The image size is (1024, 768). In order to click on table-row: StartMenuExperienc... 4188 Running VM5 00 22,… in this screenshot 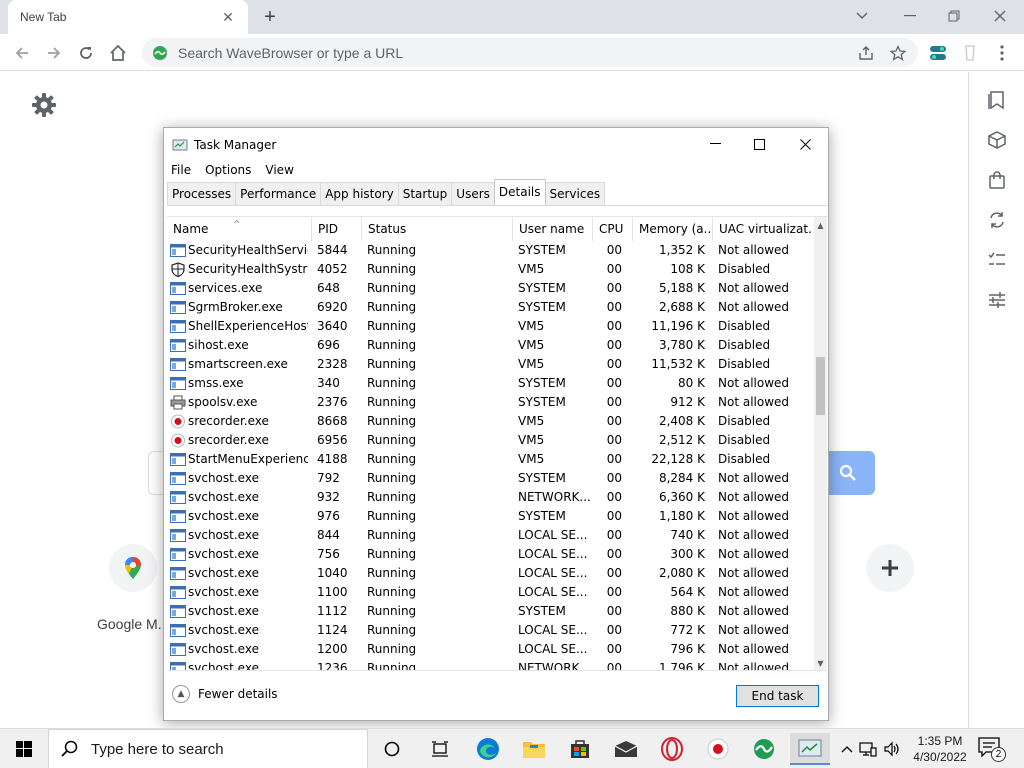, I will do `click(490, 459)`.